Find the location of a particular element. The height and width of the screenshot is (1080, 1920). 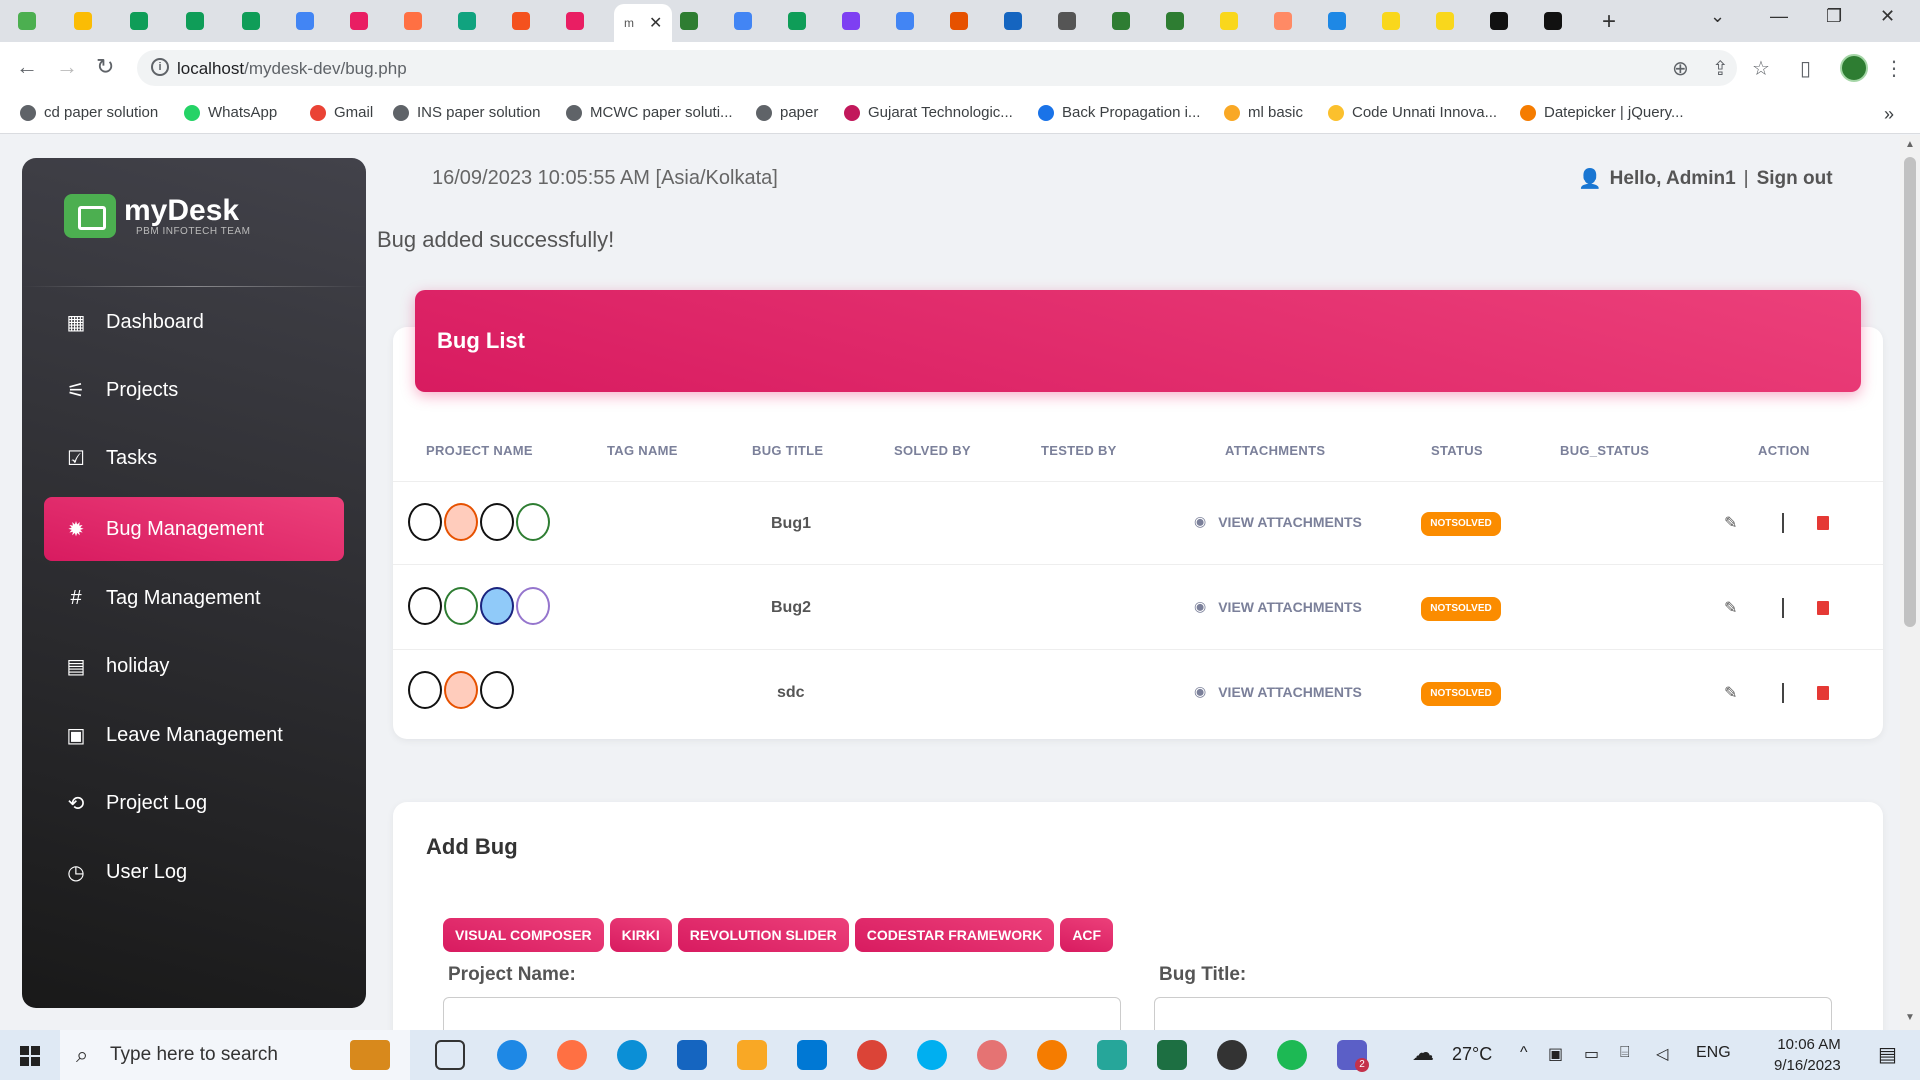

bookmark-item: INS paper solution is located at coordinates (466, 112).